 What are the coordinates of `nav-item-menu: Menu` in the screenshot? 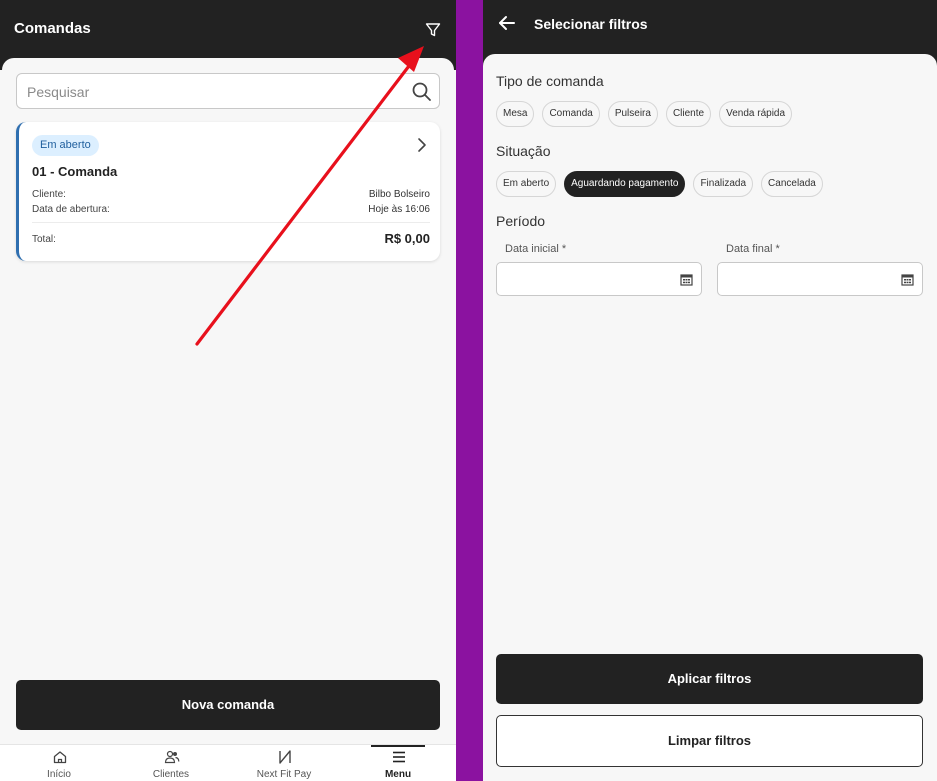 It's located at (398, 763).